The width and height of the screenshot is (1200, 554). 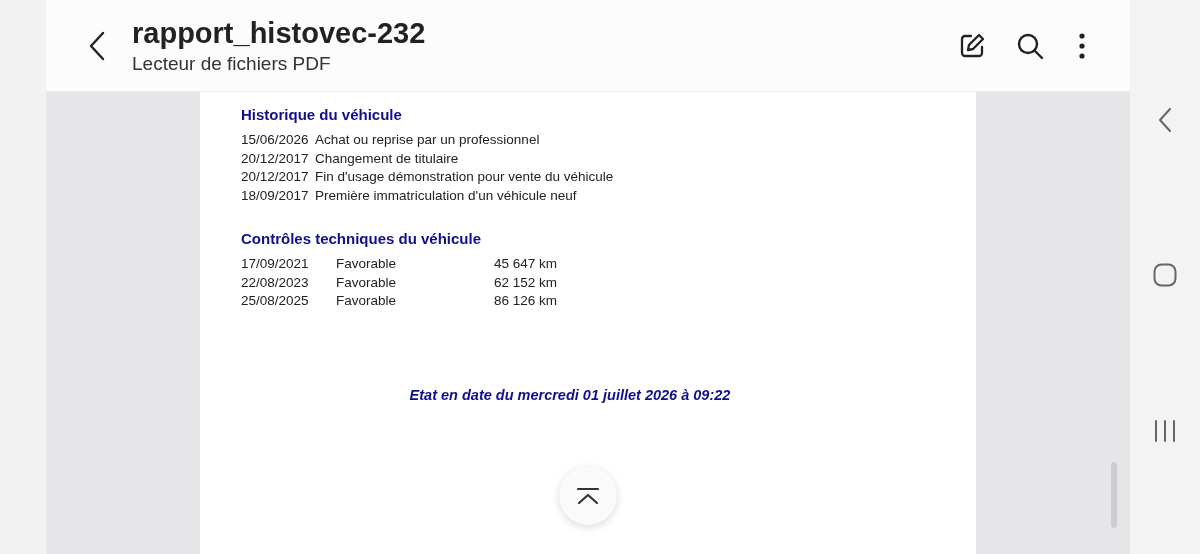 I want to click on history-event: Changement de titulaire, so click(x=387, y=158).